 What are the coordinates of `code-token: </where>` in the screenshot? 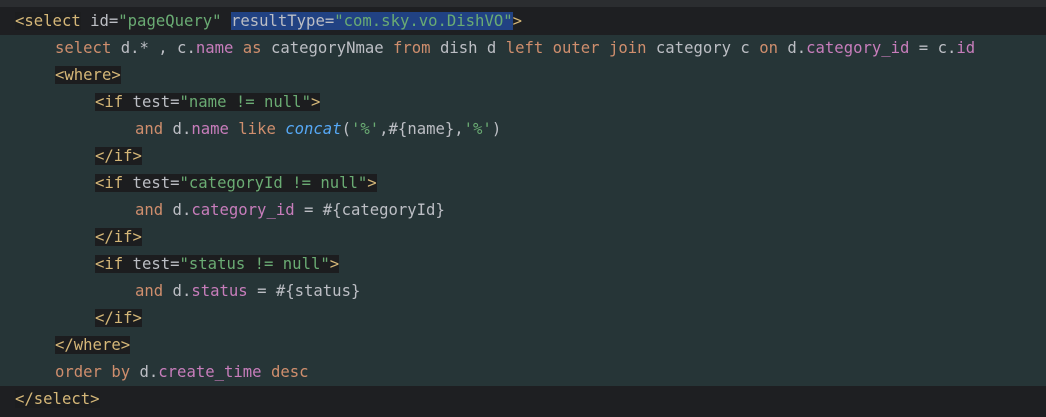 It's located at (93, 345).